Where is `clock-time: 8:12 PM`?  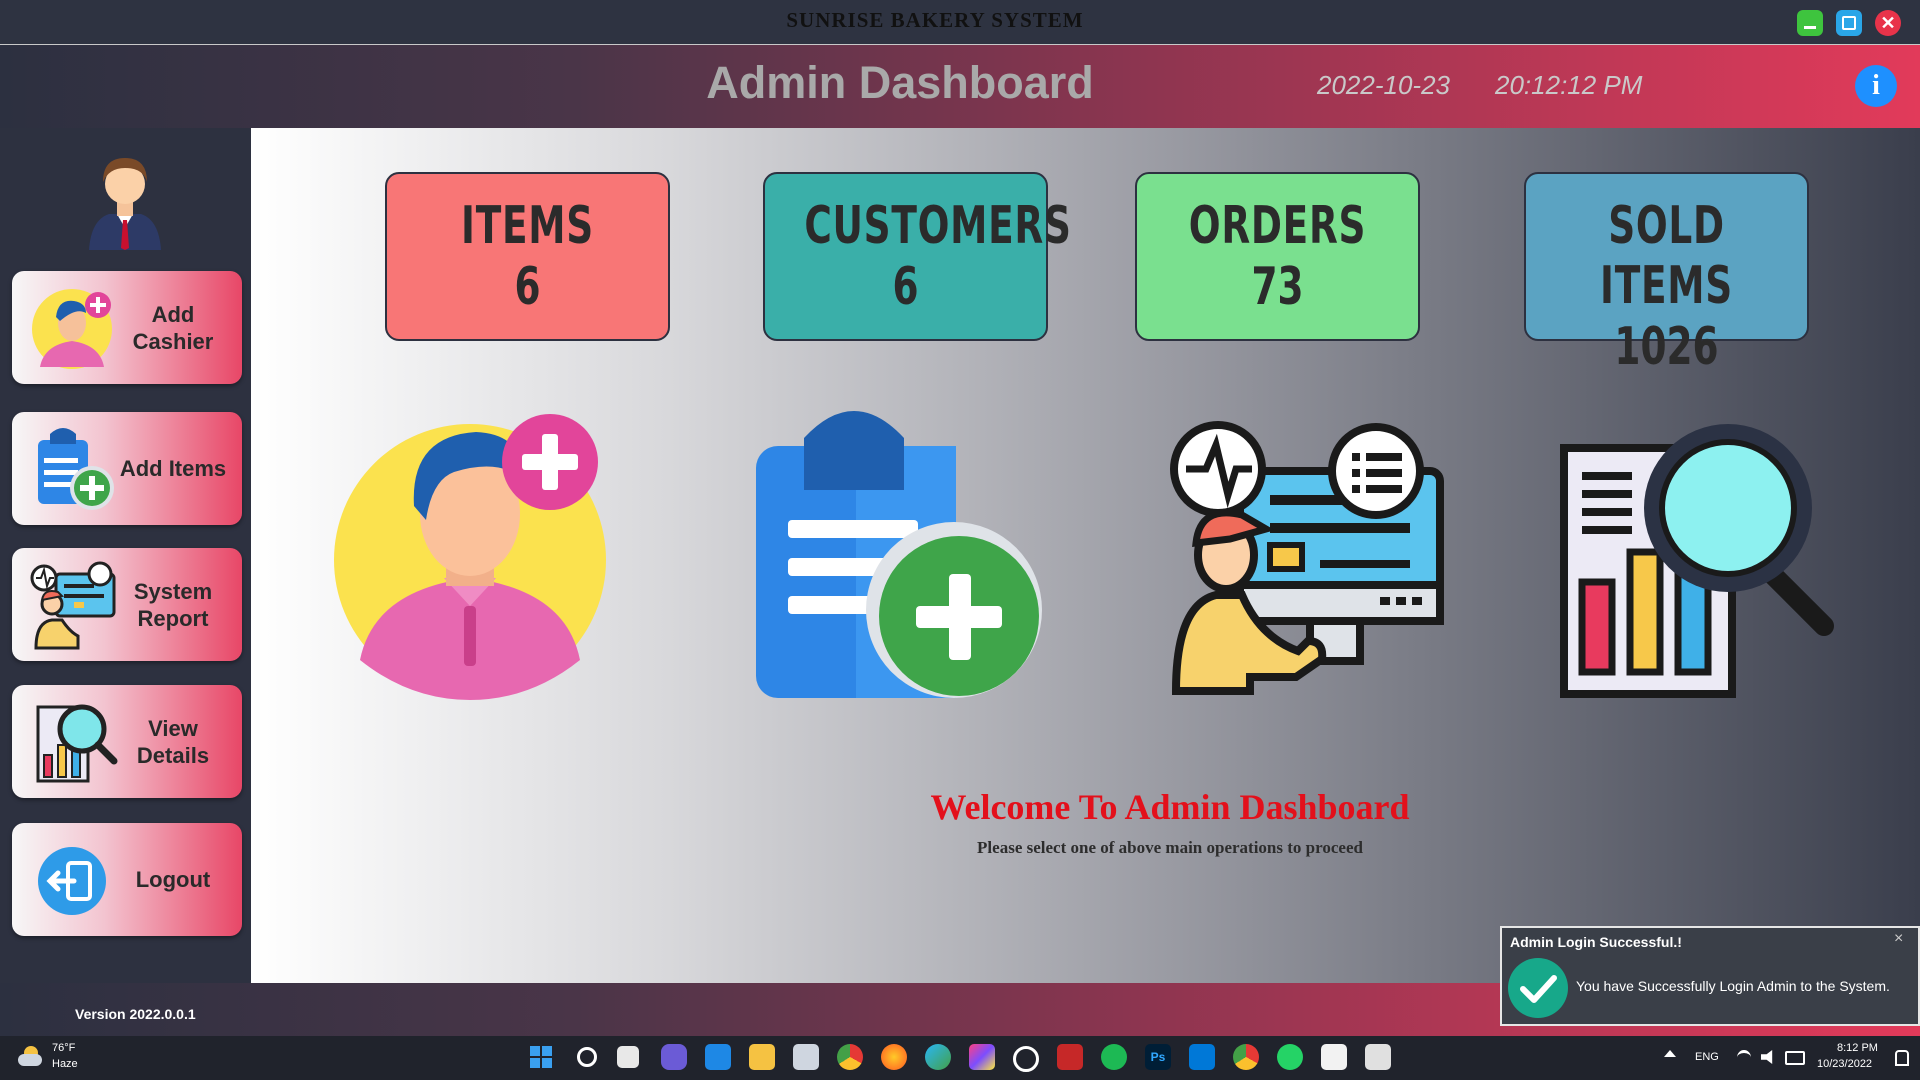 clock-time: 8:12 PM is located at coordinates (1857, 1048).